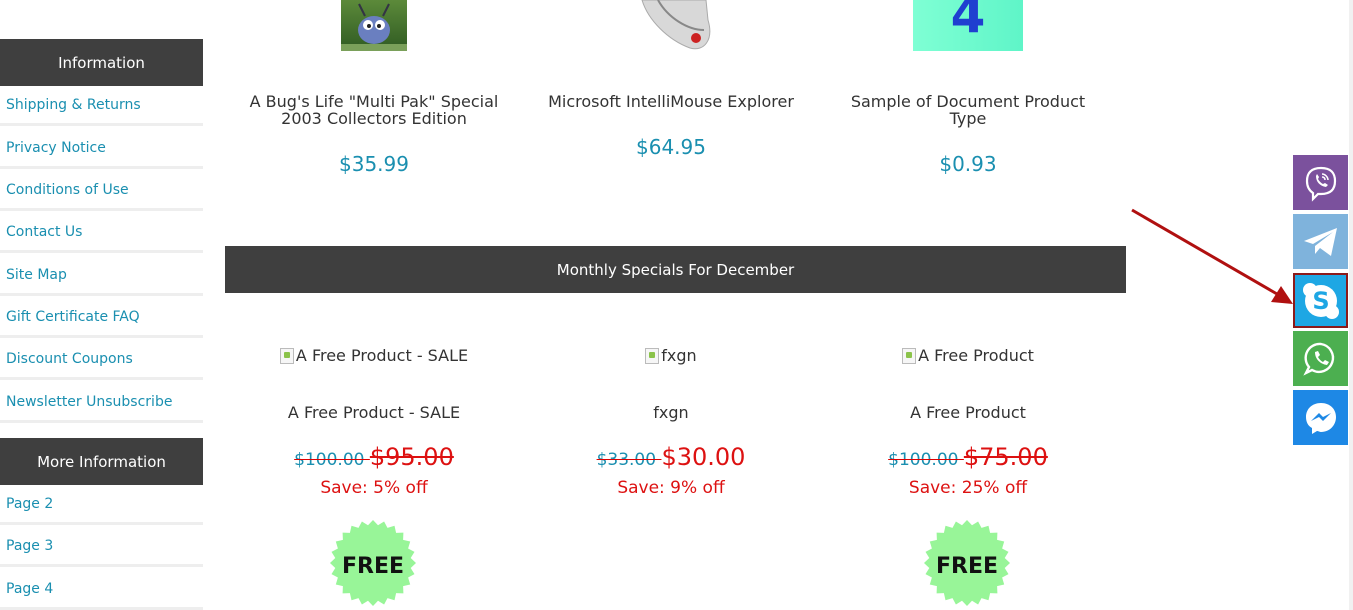  What do you see at coordinates (101, 106) in the screenshot?
I see `sidebar-link-shipping-returns: Shipping & Returns` at bounding box center [101, 106].